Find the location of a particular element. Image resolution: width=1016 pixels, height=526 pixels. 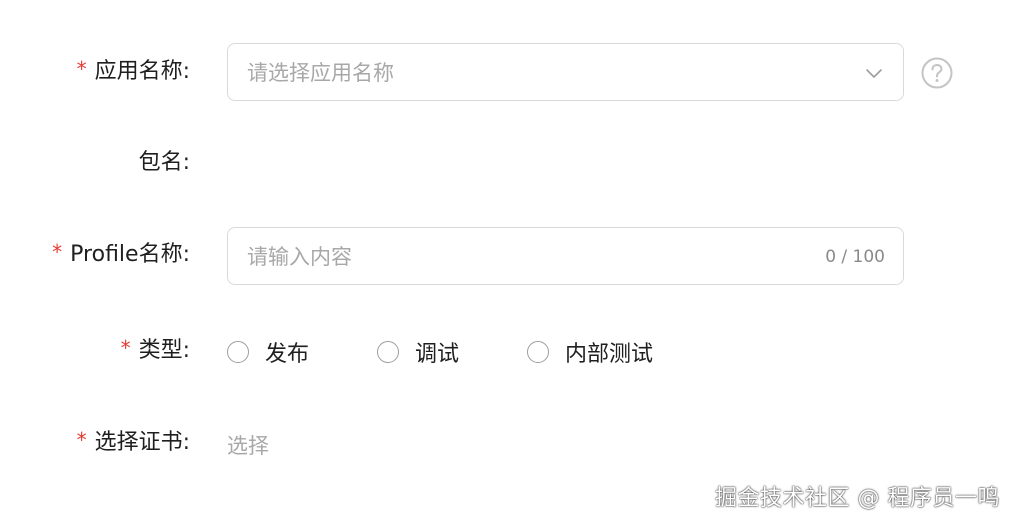

radio-internal-test: 内部测试 is located at coordinates (590, 352).